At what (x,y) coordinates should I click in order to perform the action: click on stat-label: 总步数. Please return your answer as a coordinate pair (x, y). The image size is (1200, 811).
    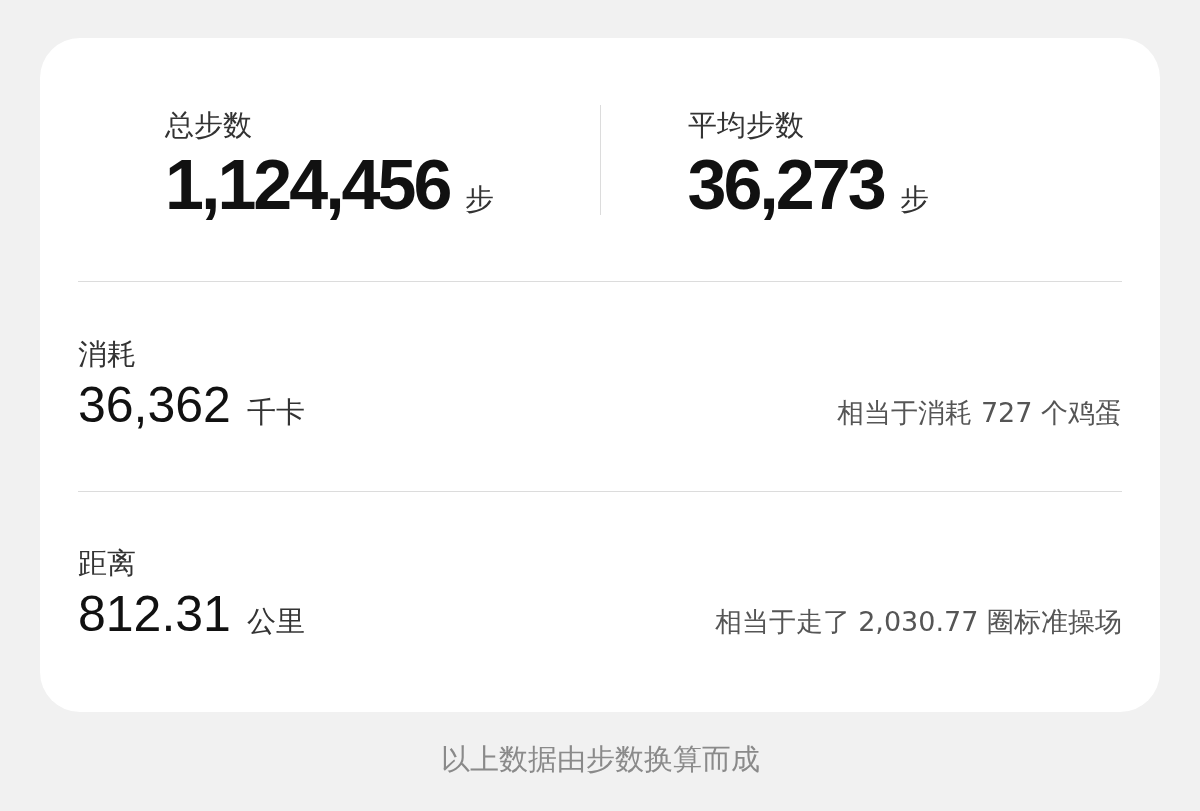
    Looking at the image, I should click on (209, 125).